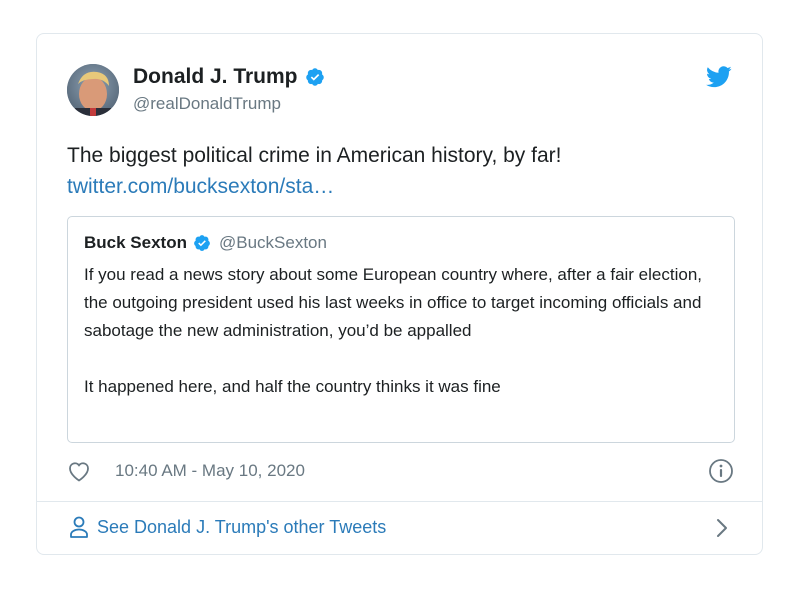 This screenshot has width=800, height=607. Describe the element at coordinates (210, 471) in the screenshot. I see `tweet-timestamp: 10:40 AM - May 10, 2020` at that location.